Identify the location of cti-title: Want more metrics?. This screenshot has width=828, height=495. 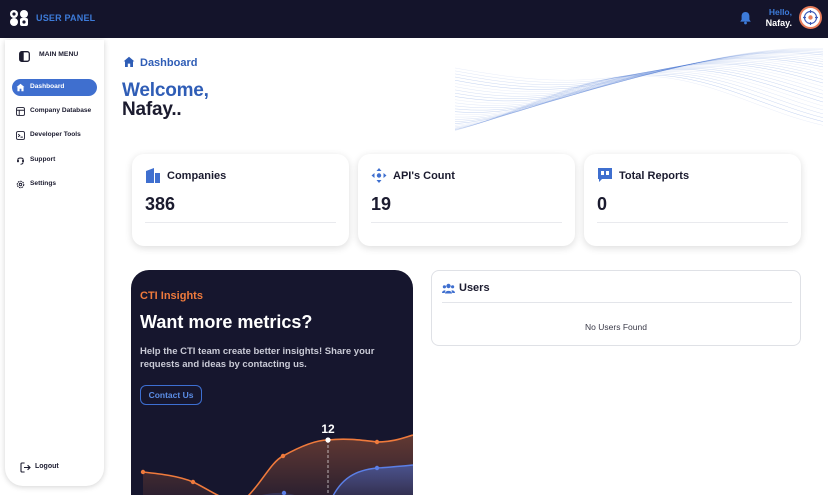
(226, 322).